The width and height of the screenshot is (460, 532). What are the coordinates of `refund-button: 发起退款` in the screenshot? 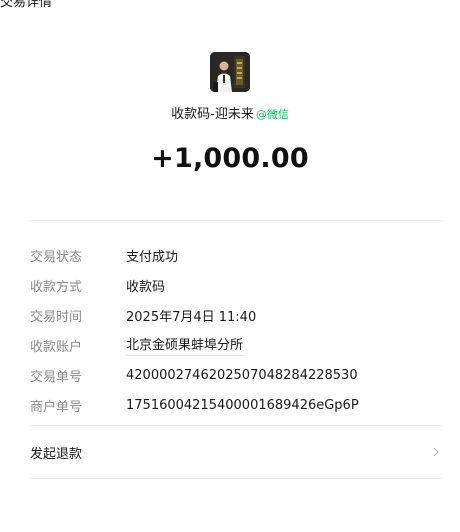 It's located at (236, 452).